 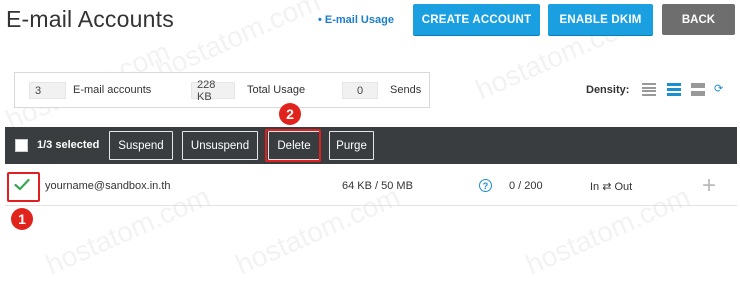 What do you see at coordinates (112, 90) in the screenshot?
I see `accounts-label: E-mail accounts` at bounding box center [112, 90].